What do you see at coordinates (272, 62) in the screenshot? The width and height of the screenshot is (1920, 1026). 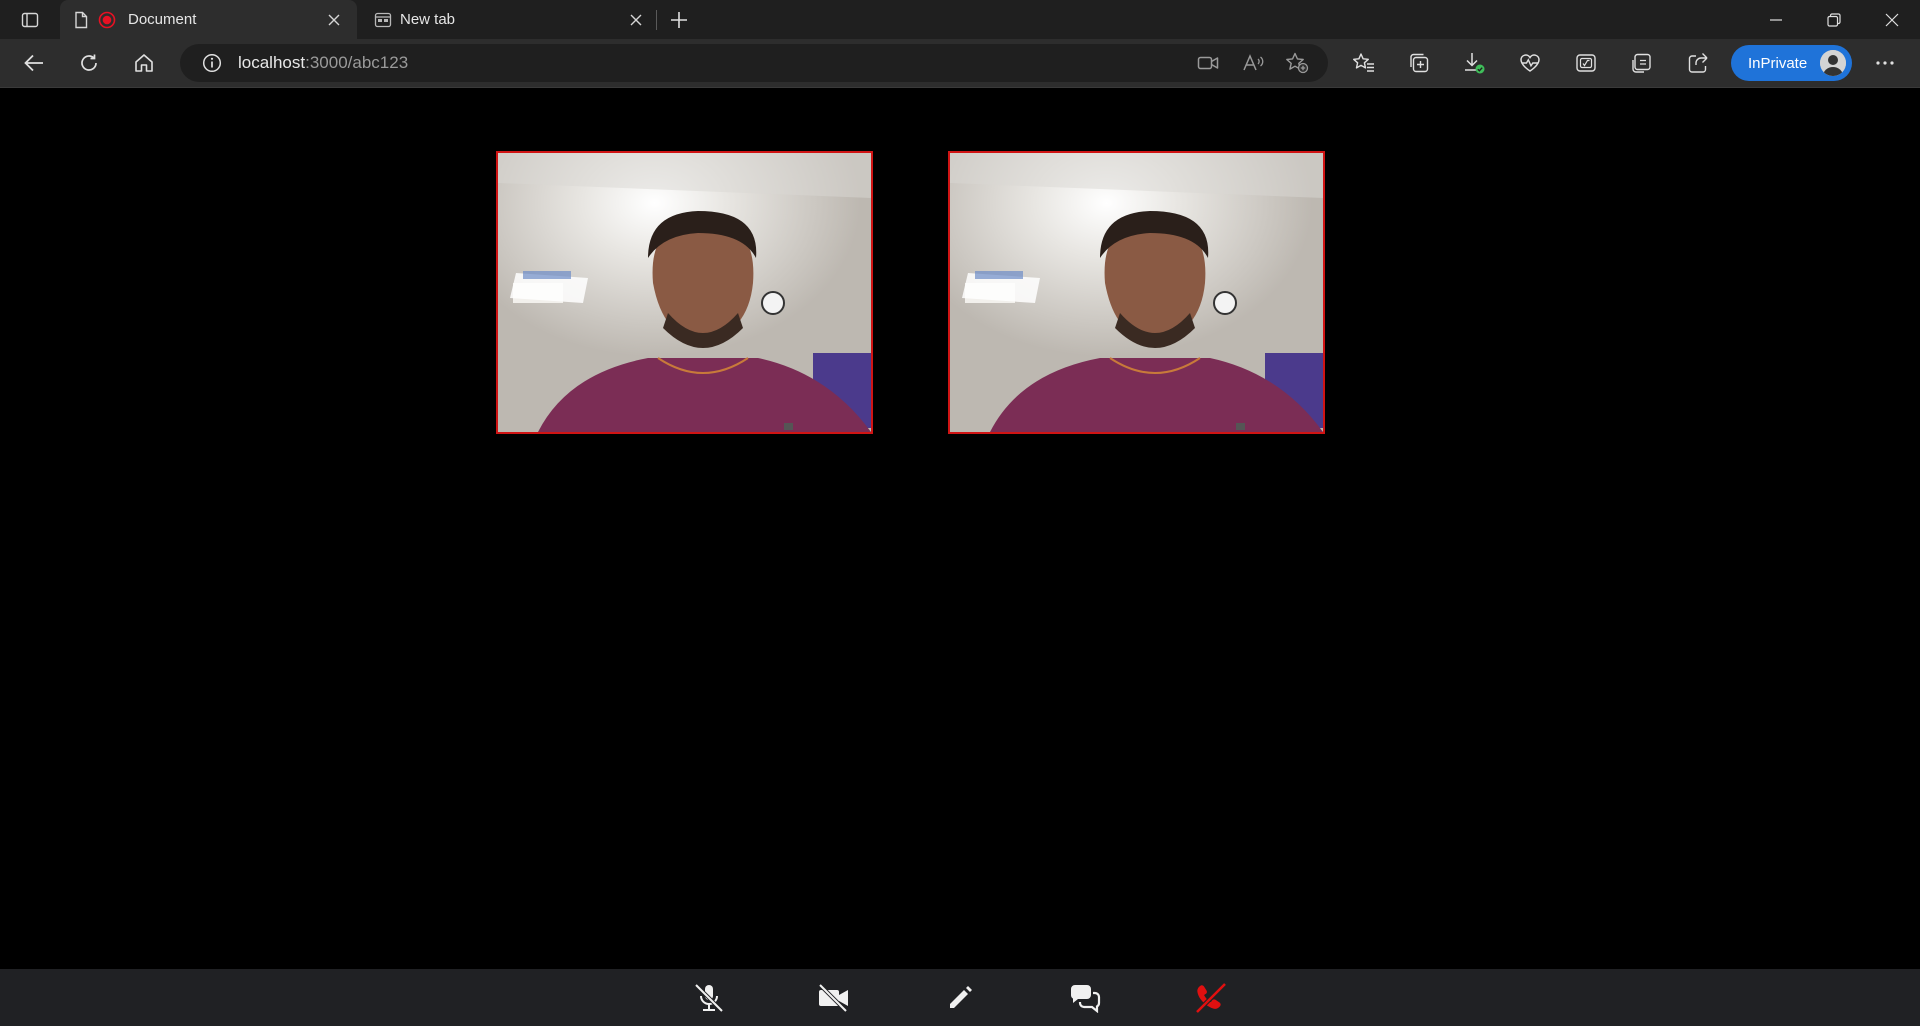 I see `url-host: localhost` at bounding box center [272, 62].